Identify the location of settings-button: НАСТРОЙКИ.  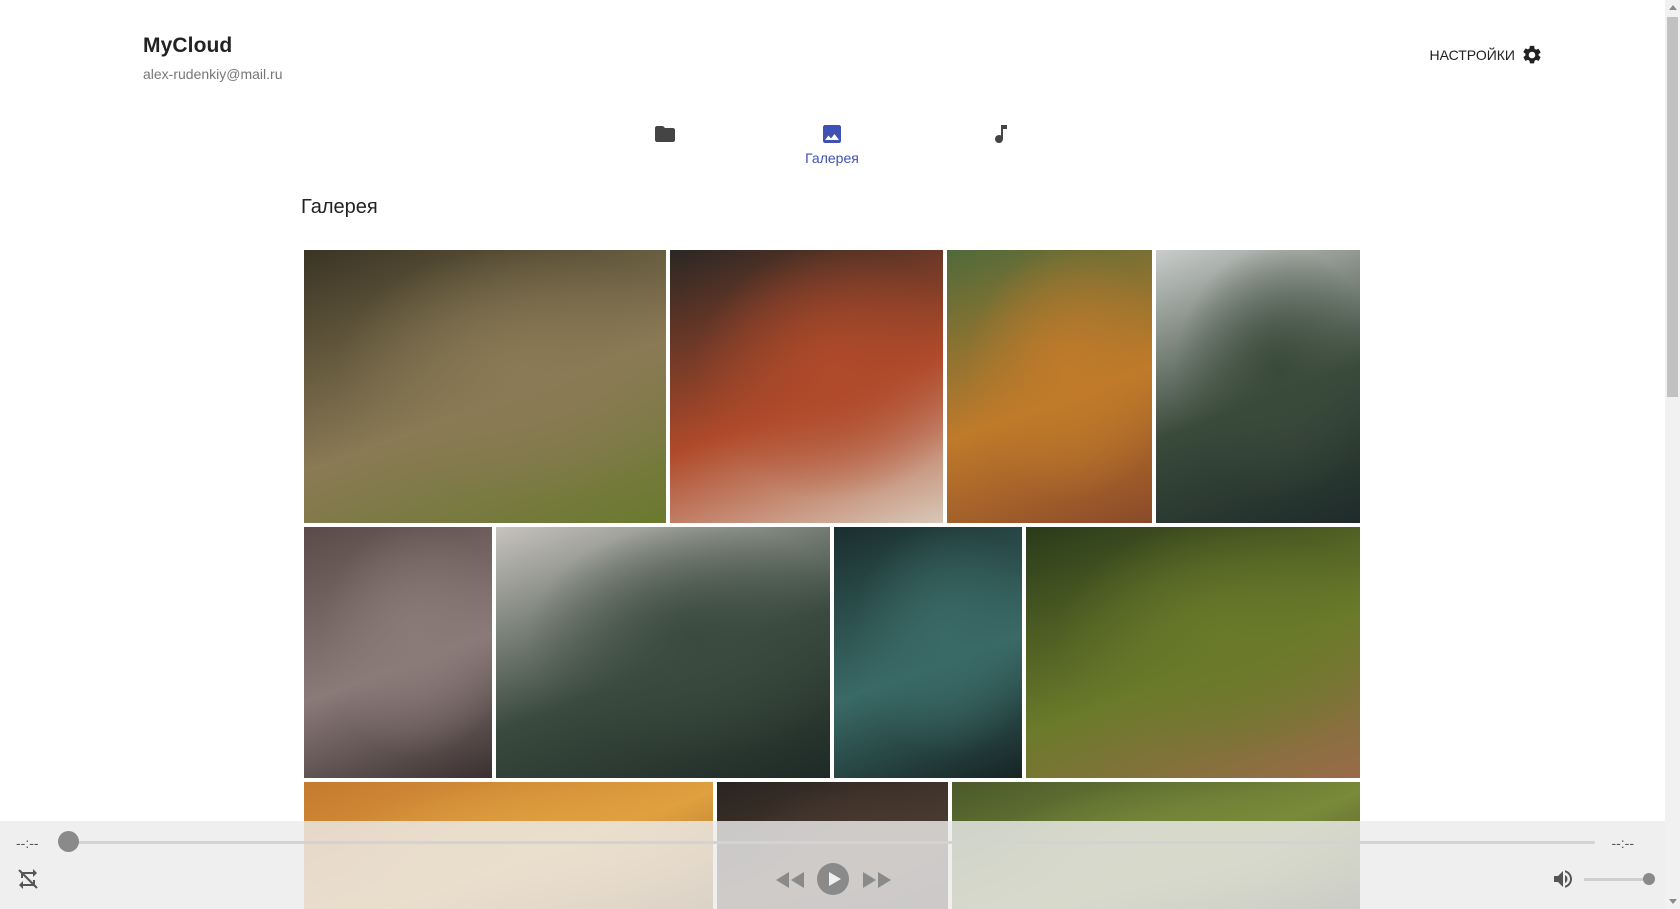
(1486, 55).